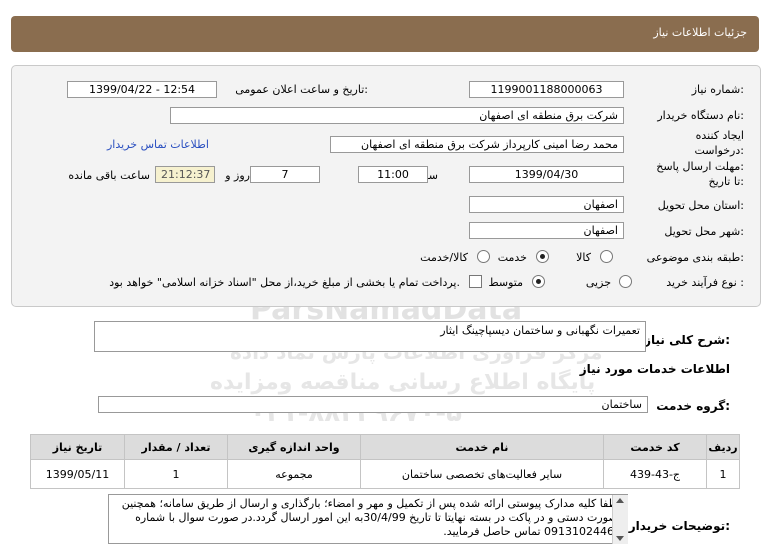 The image size is (770, 545). What do you see at coordinates (583, 257) in the screenshot?
I see `category-option-goods: کالا` at bounding box center [583, 257].